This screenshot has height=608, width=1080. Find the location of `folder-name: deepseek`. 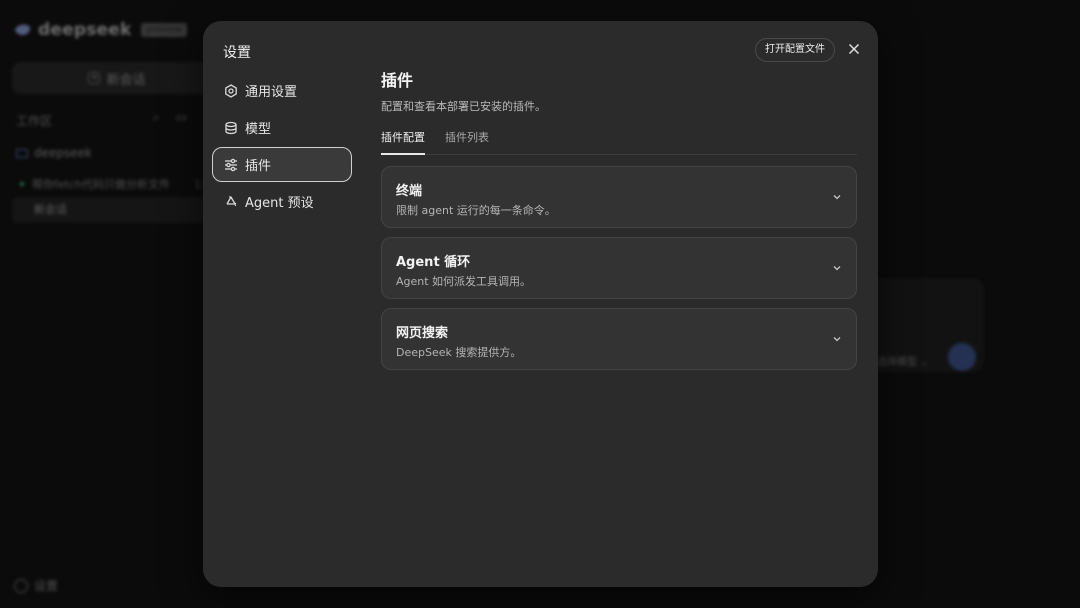

folder-name: deepseek is located at coordinates (63, 153).